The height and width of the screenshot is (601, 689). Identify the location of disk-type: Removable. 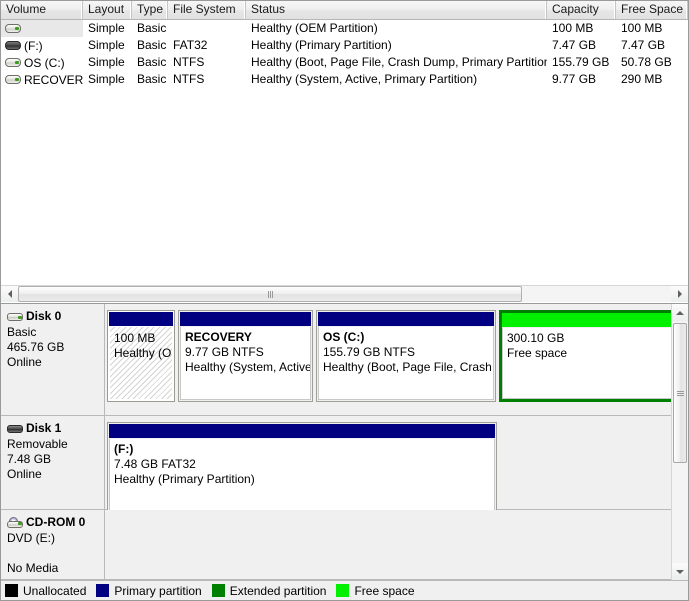
(37, 444).